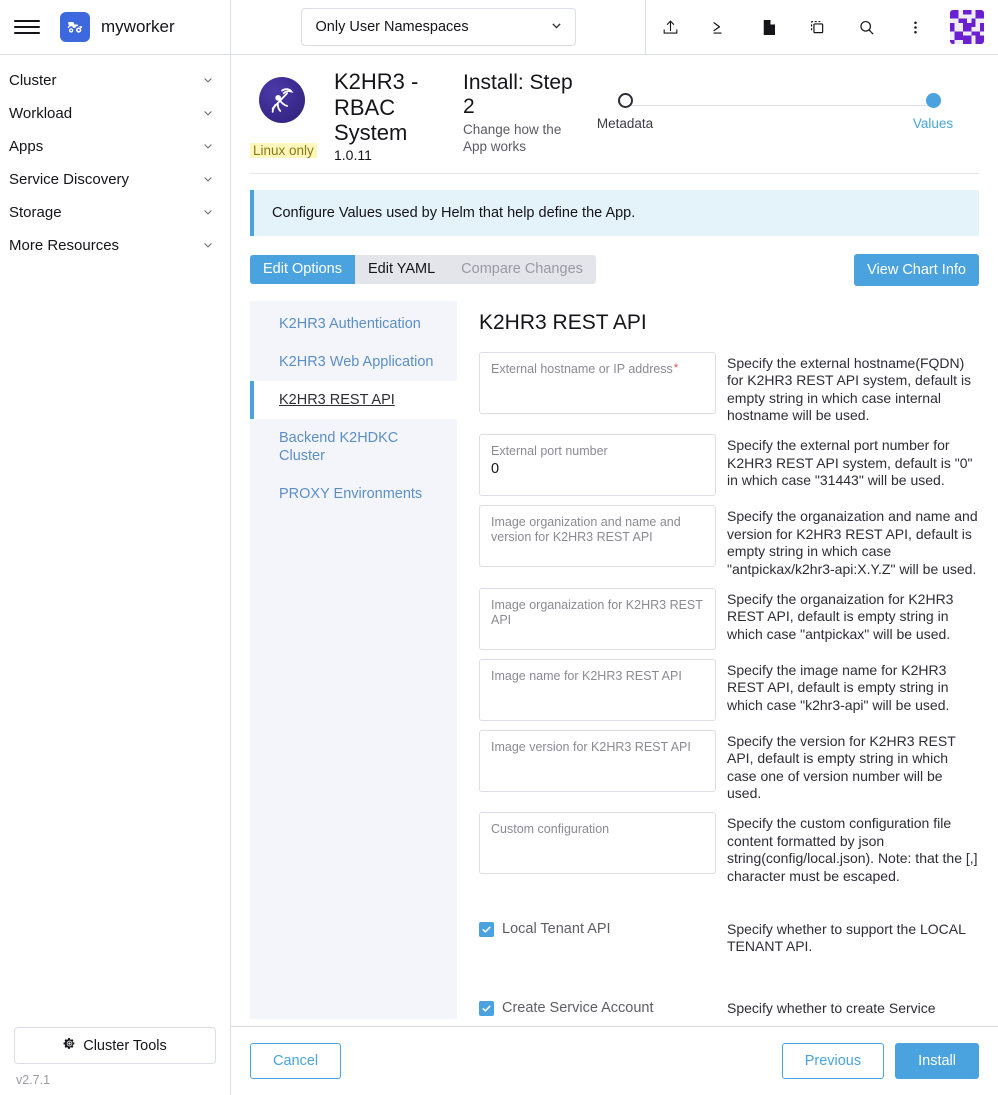 This screenshot has width=998, height=1095. Describe the element at coordinates (549, 451) in the screenshot. I see `input-label: External port number` at that location.